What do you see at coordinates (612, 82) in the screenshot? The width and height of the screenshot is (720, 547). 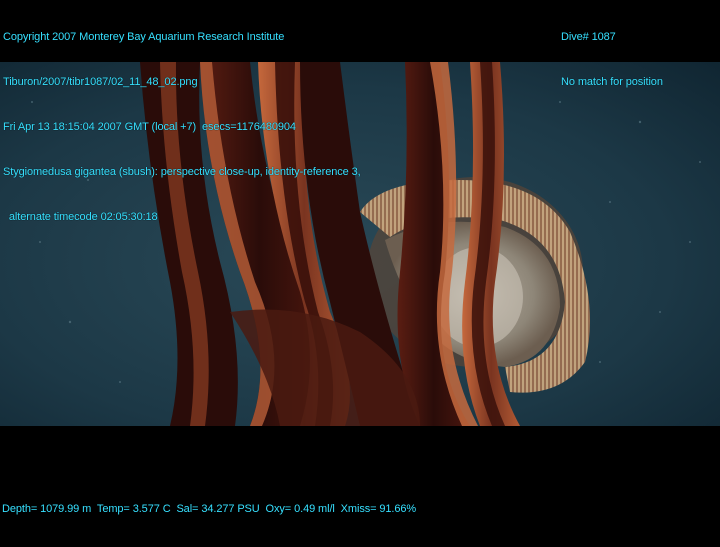 I see `position-status: No match for position` at bounding box center [612, 82].